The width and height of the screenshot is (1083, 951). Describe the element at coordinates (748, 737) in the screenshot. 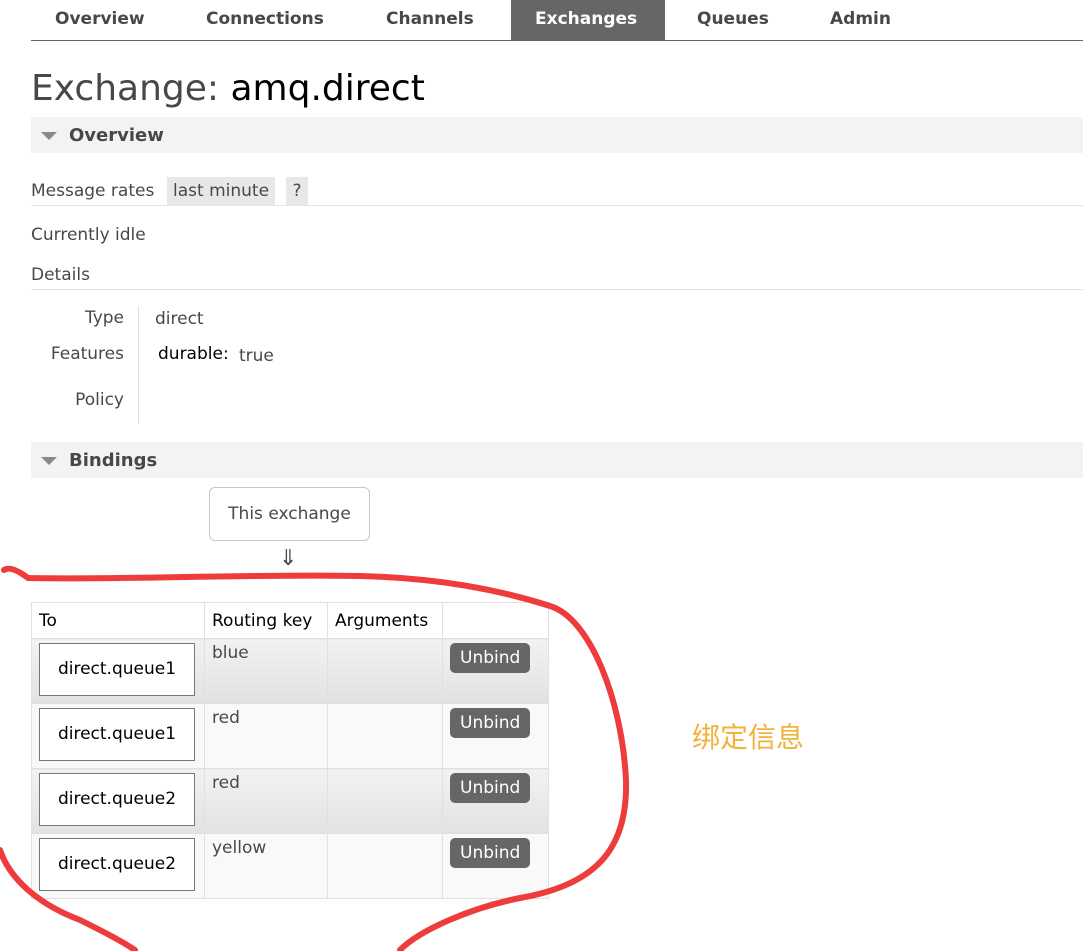

I see `annotation-text: 绑定信息` at that location.